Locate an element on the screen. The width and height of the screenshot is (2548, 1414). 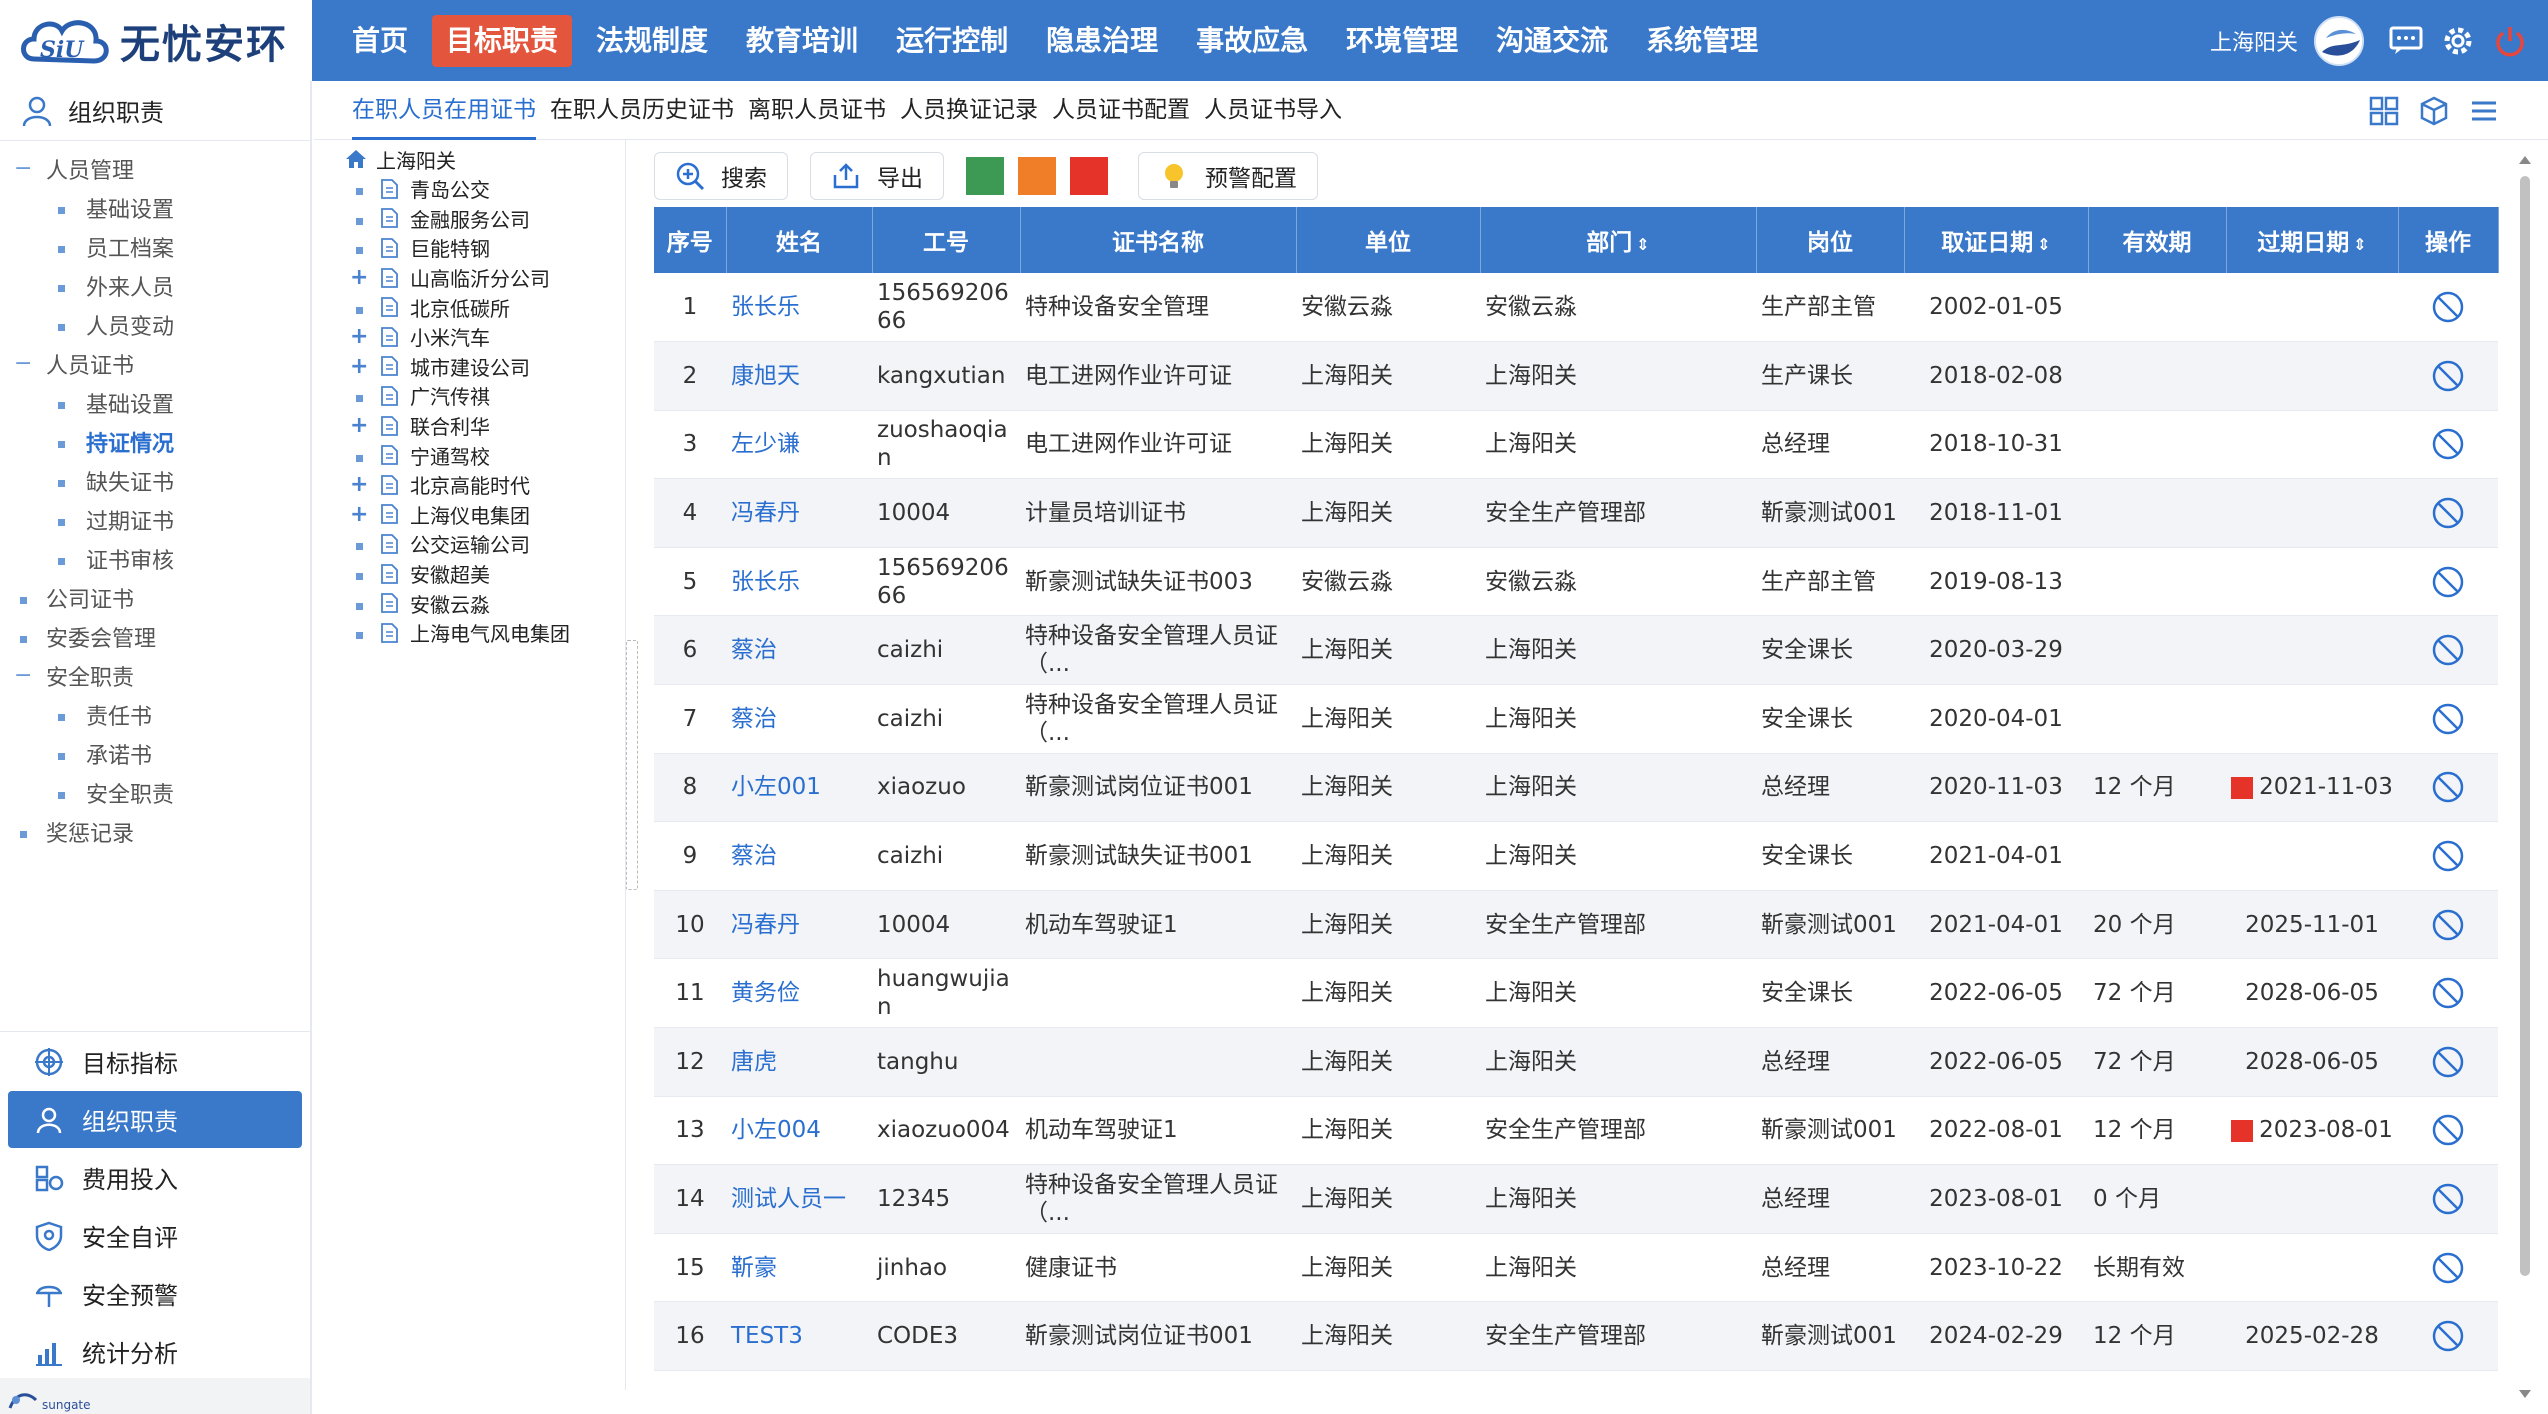
sidebar-tree-item: 人员变动 is located at coordinates (155, 324).